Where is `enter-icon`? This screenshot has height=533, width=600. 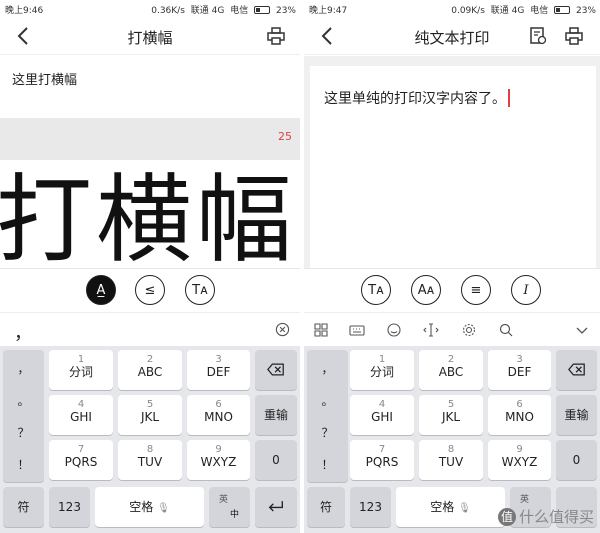 enter-icon is located at coordinates (275, 506).